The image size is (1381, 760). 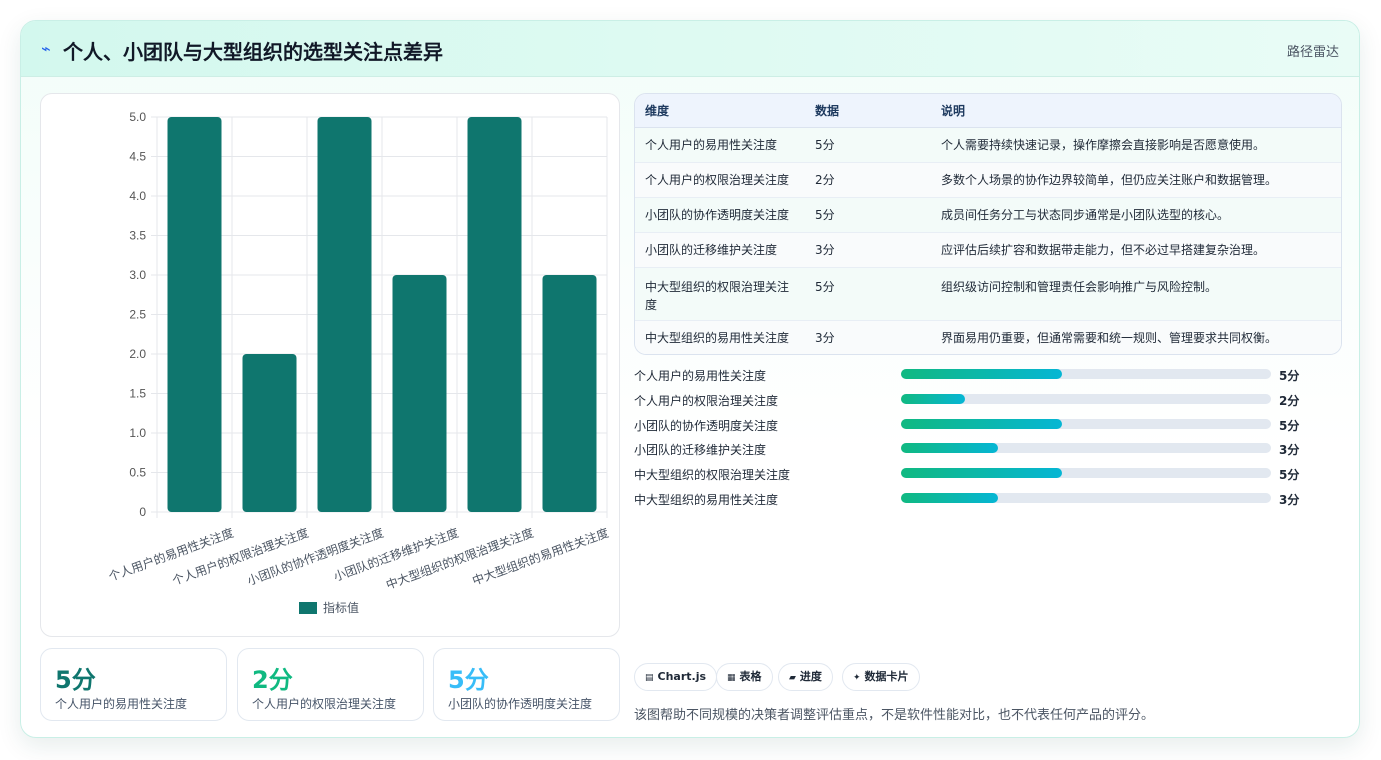 What do you see at coordinates (706, 425) in the screenshot?
I see `progress-label: 小团队的协作透明度关注度` at bounding box center [706, 425].